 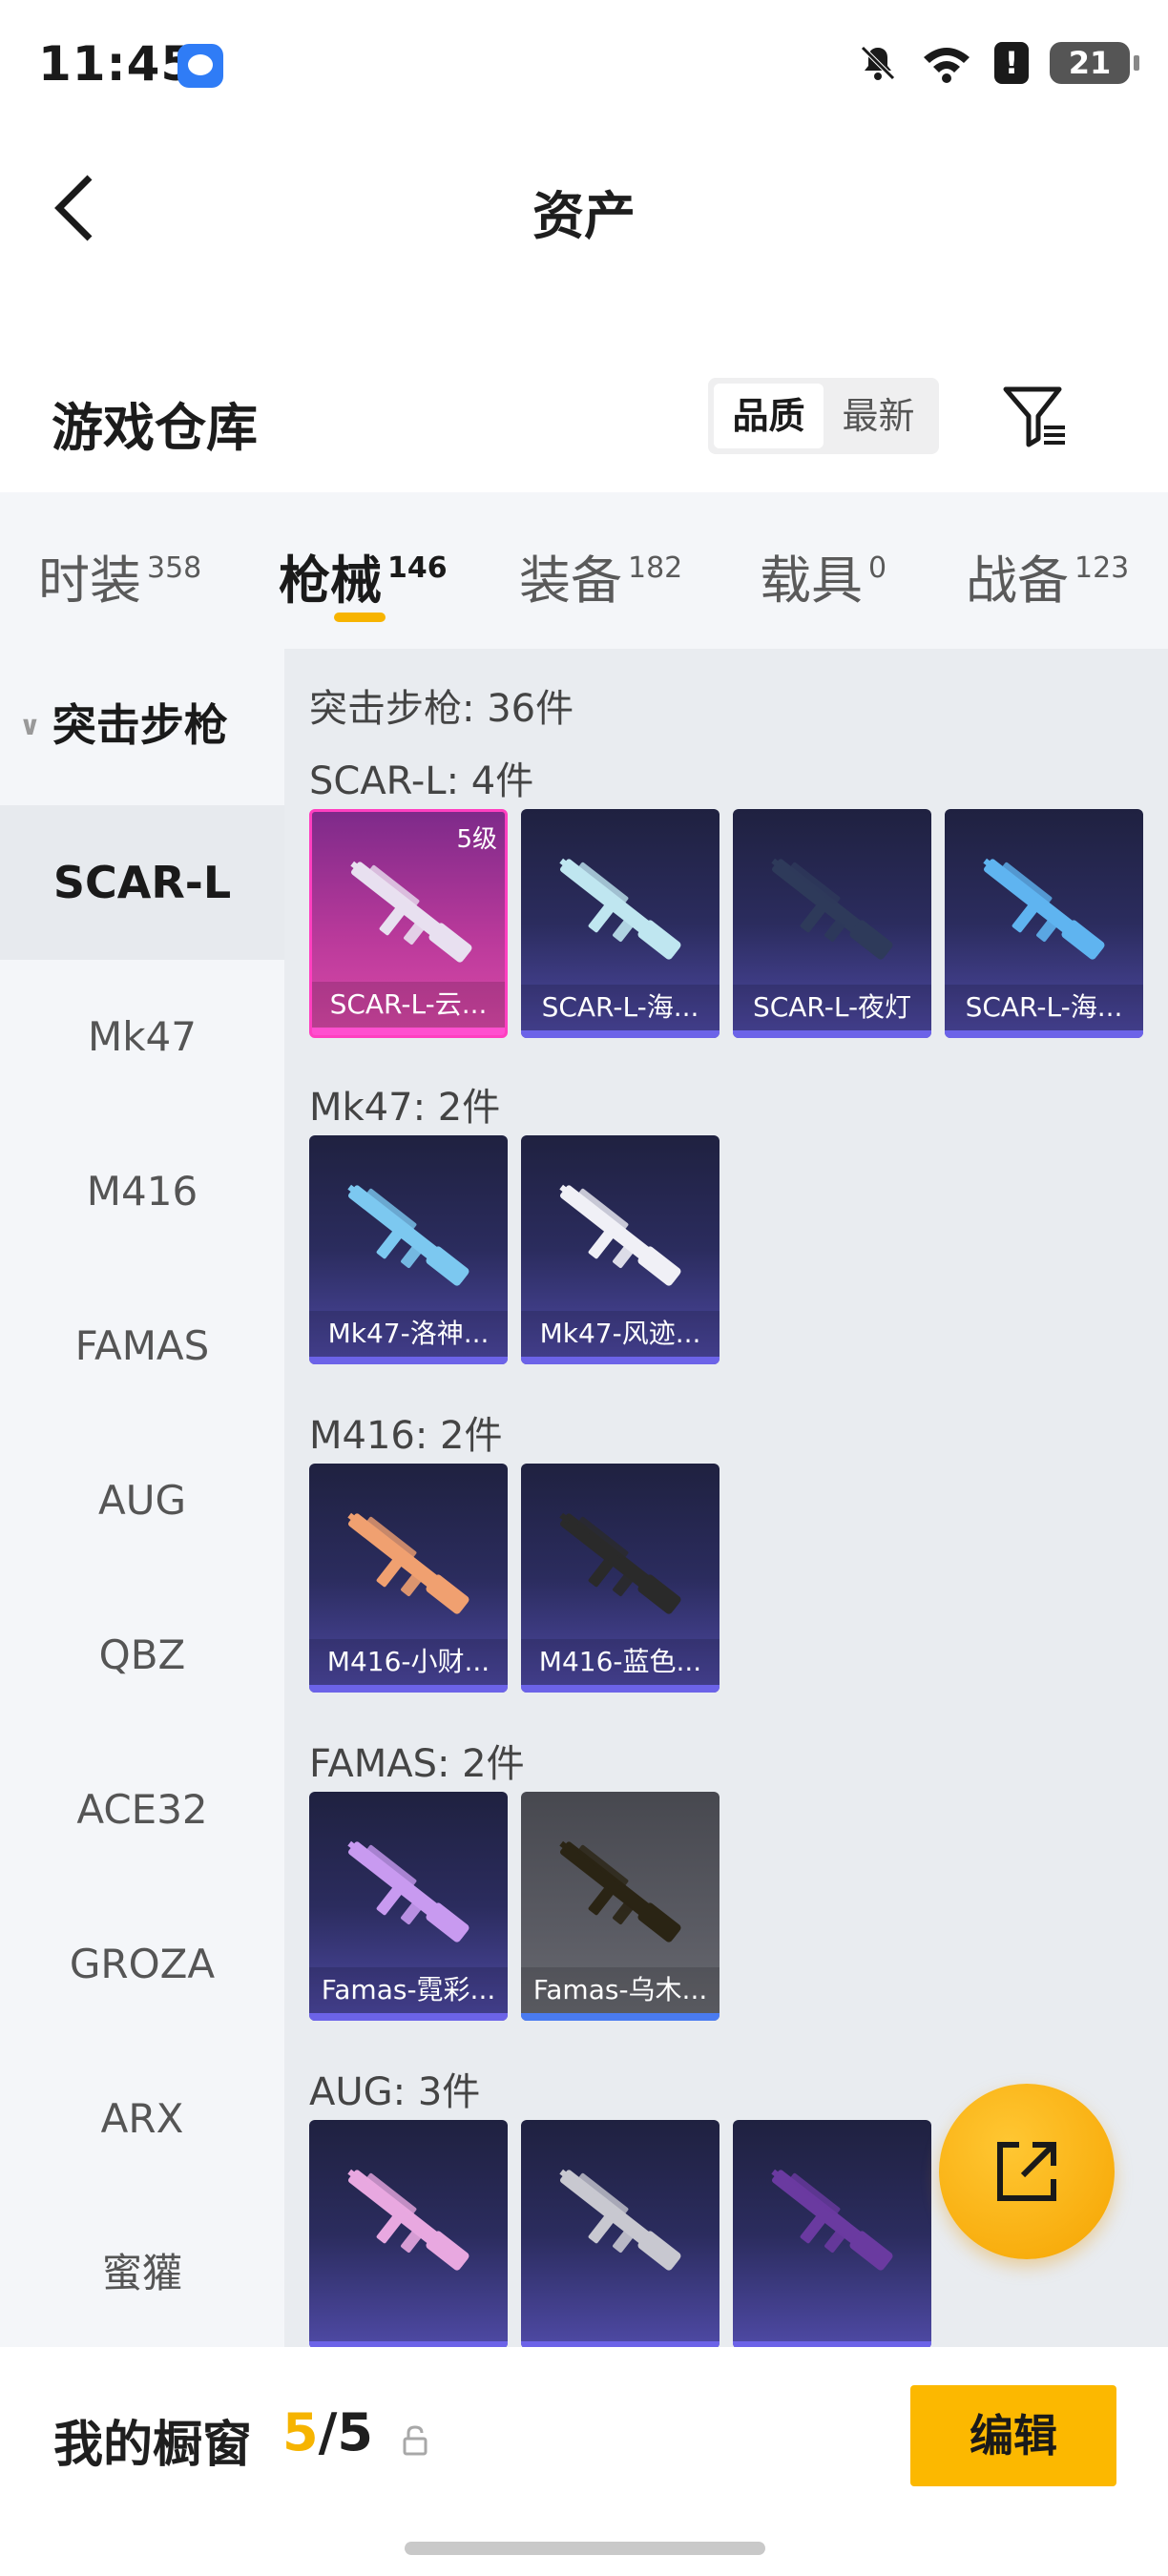 What do you see at coordinates (360, 617) in the screenshot?
I see `active-tab-indicator` at bounding box center [360, 617].